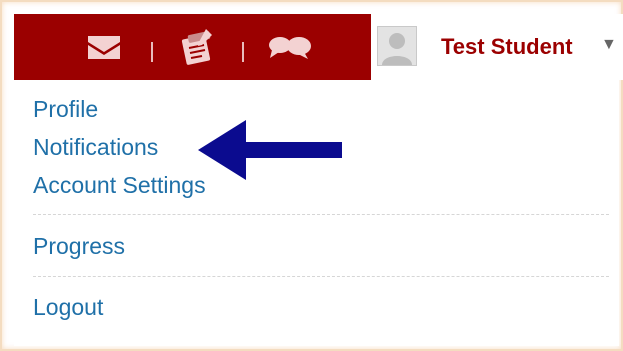  I want to click on annotation-arrow-icon, so click(270, 150).